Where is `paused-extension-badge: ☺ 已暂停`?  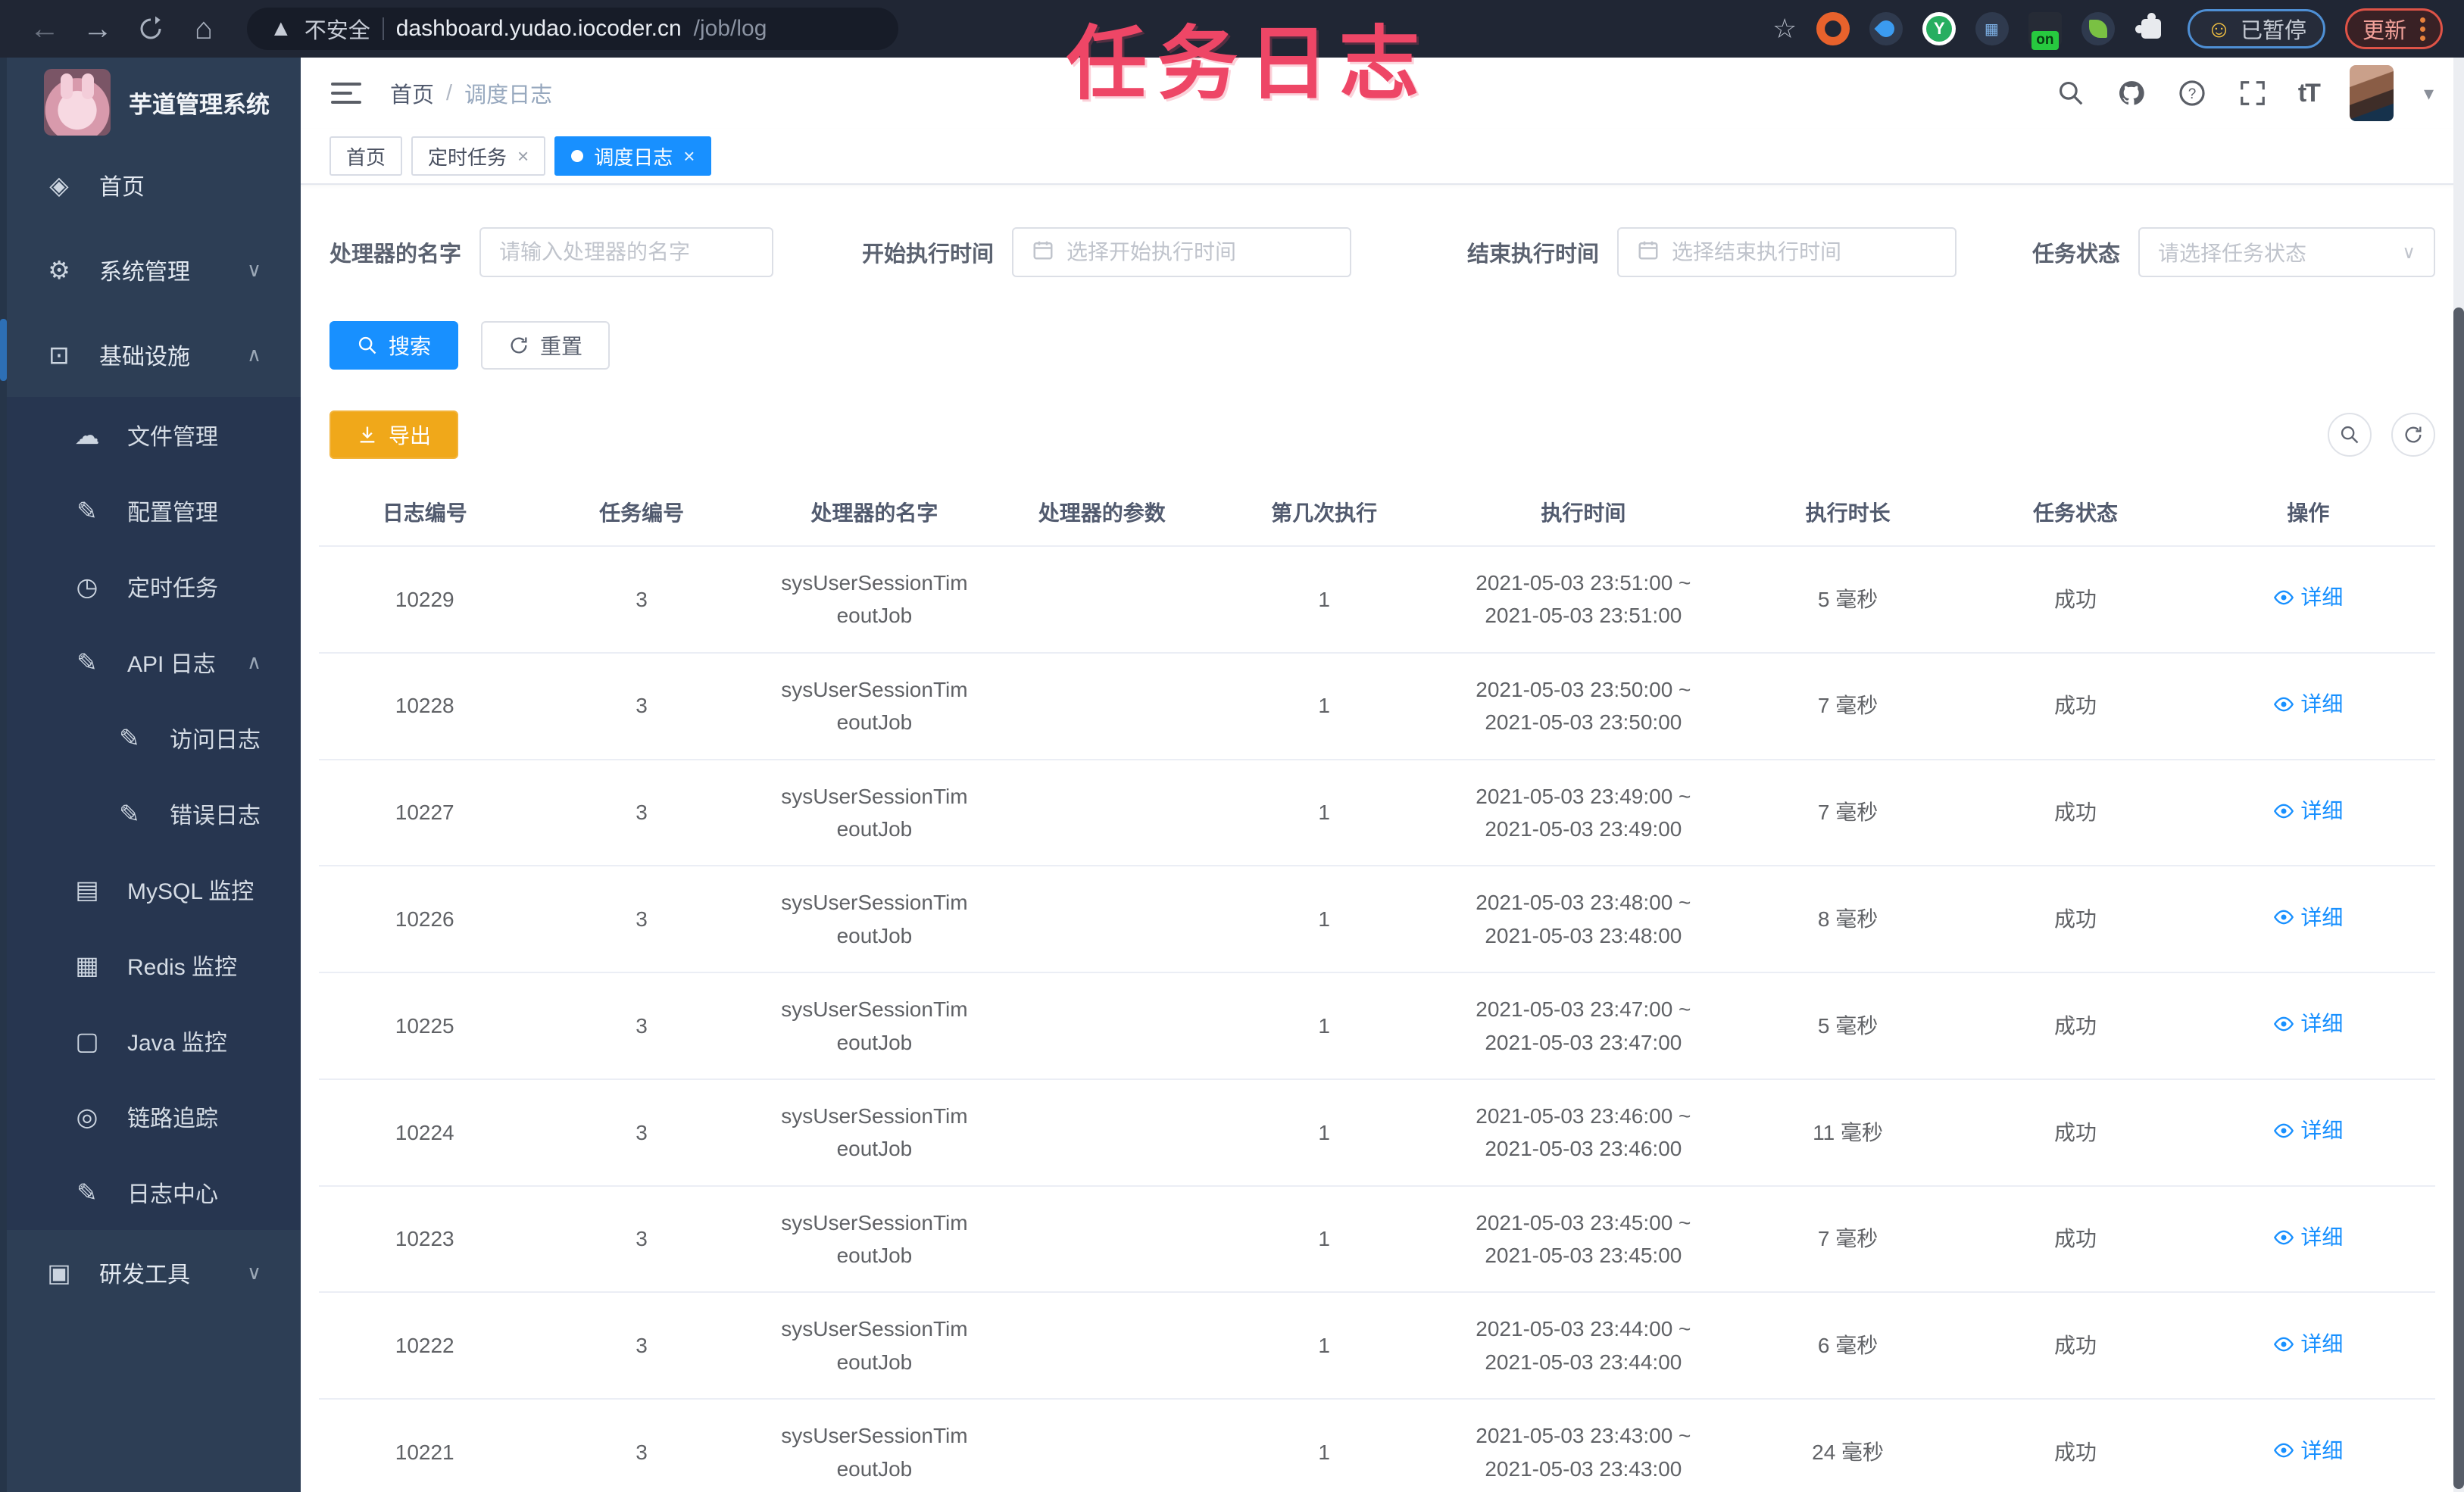 paused-extension-badge: ☺ 已暂停 is located at coordinates (2256, 28).